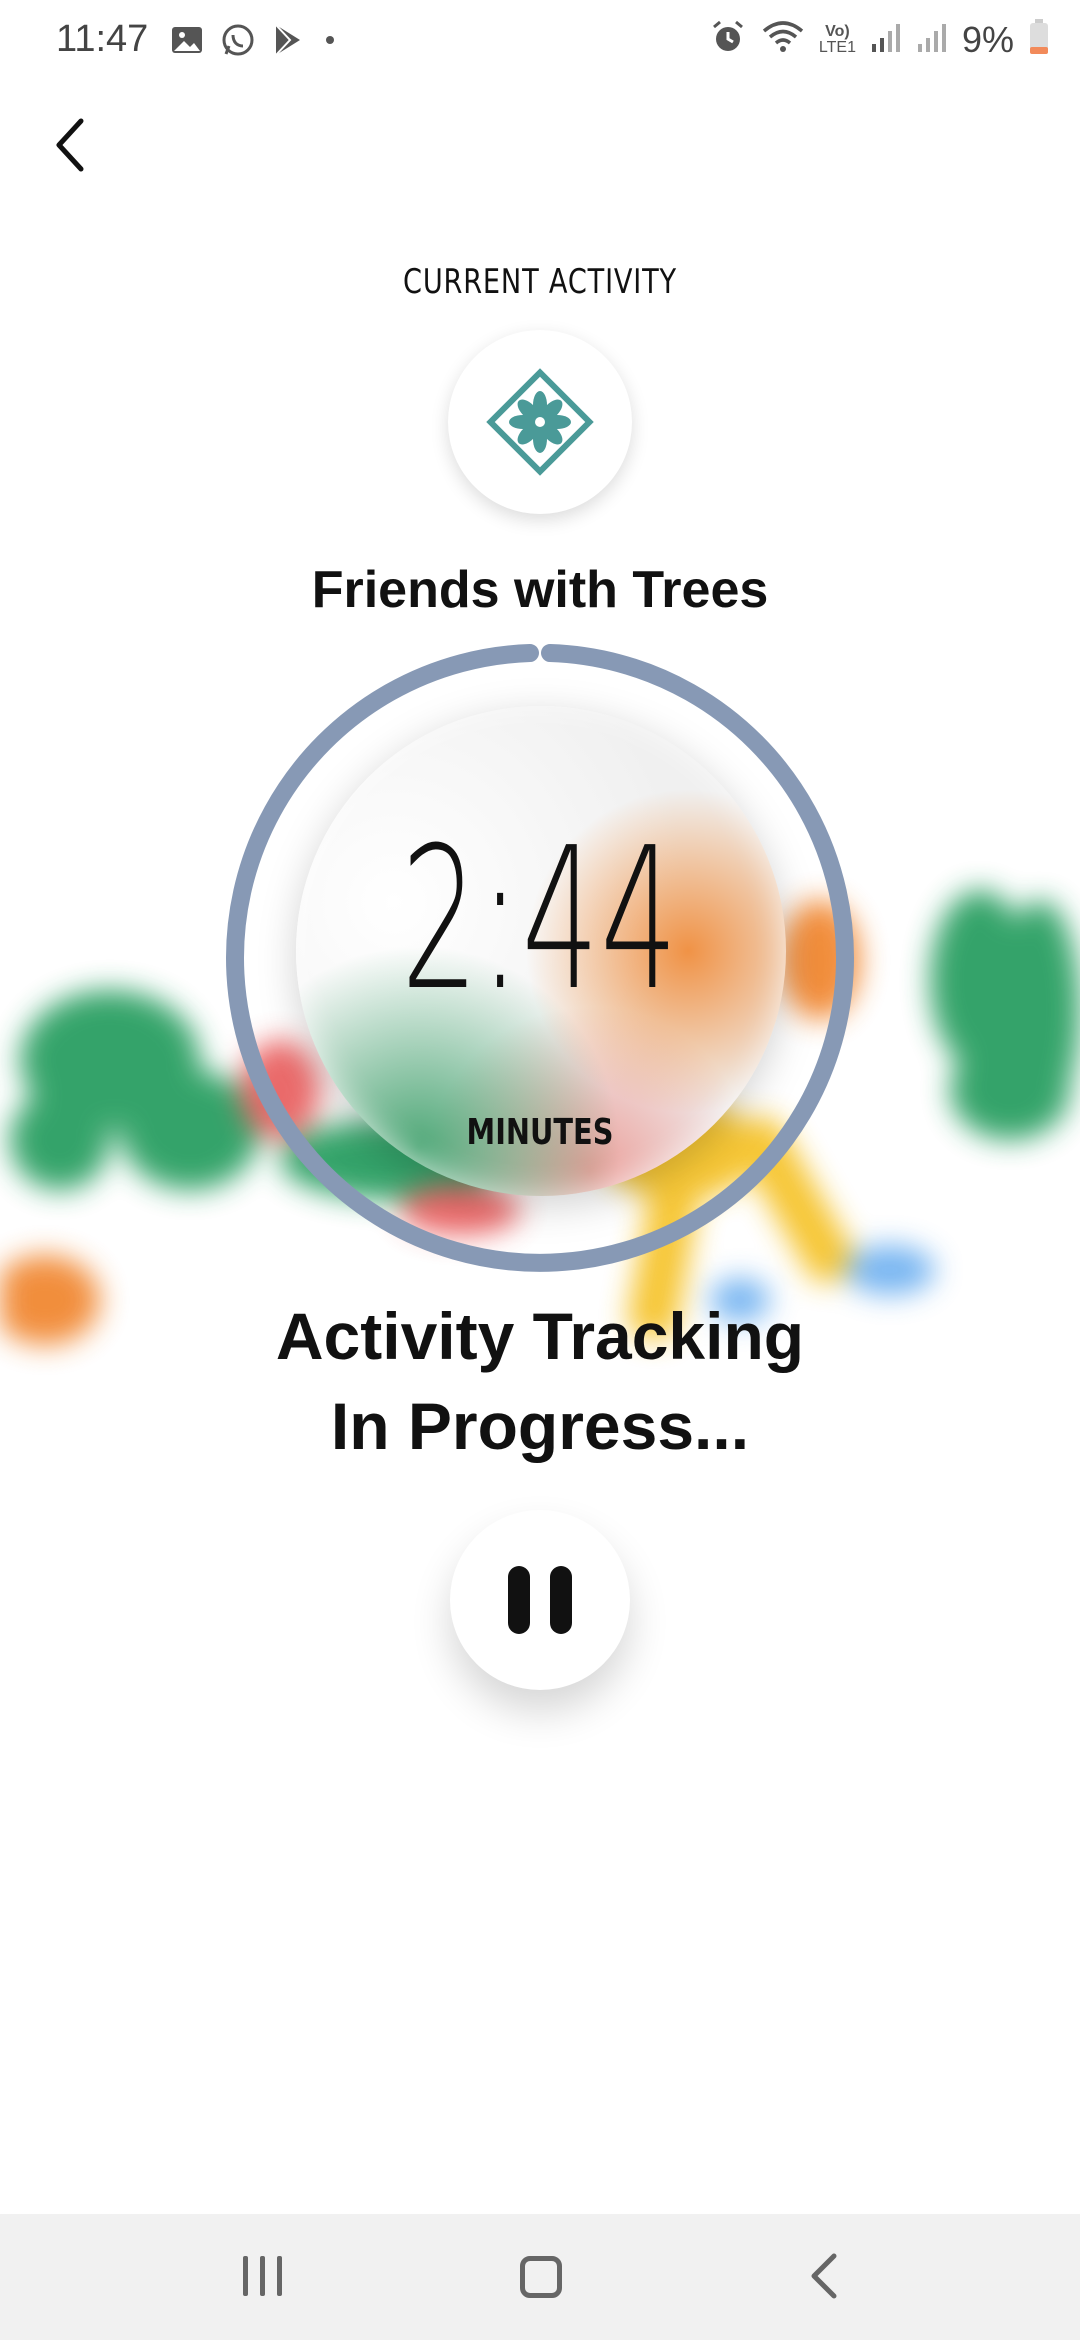  Describe the element at coordinates (783, 39) in the screenshot. I see `wifi-icon` at that location.